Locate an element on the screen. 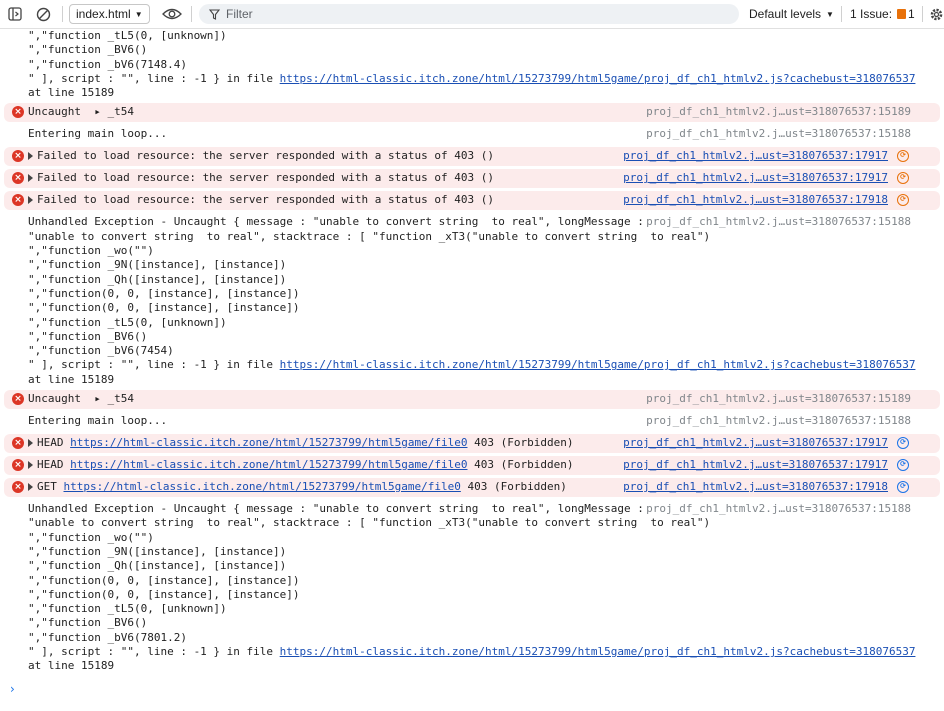 The image size is (944, 711). issues-button: 1 Issue: 1 is located at coordinates (882, 14).